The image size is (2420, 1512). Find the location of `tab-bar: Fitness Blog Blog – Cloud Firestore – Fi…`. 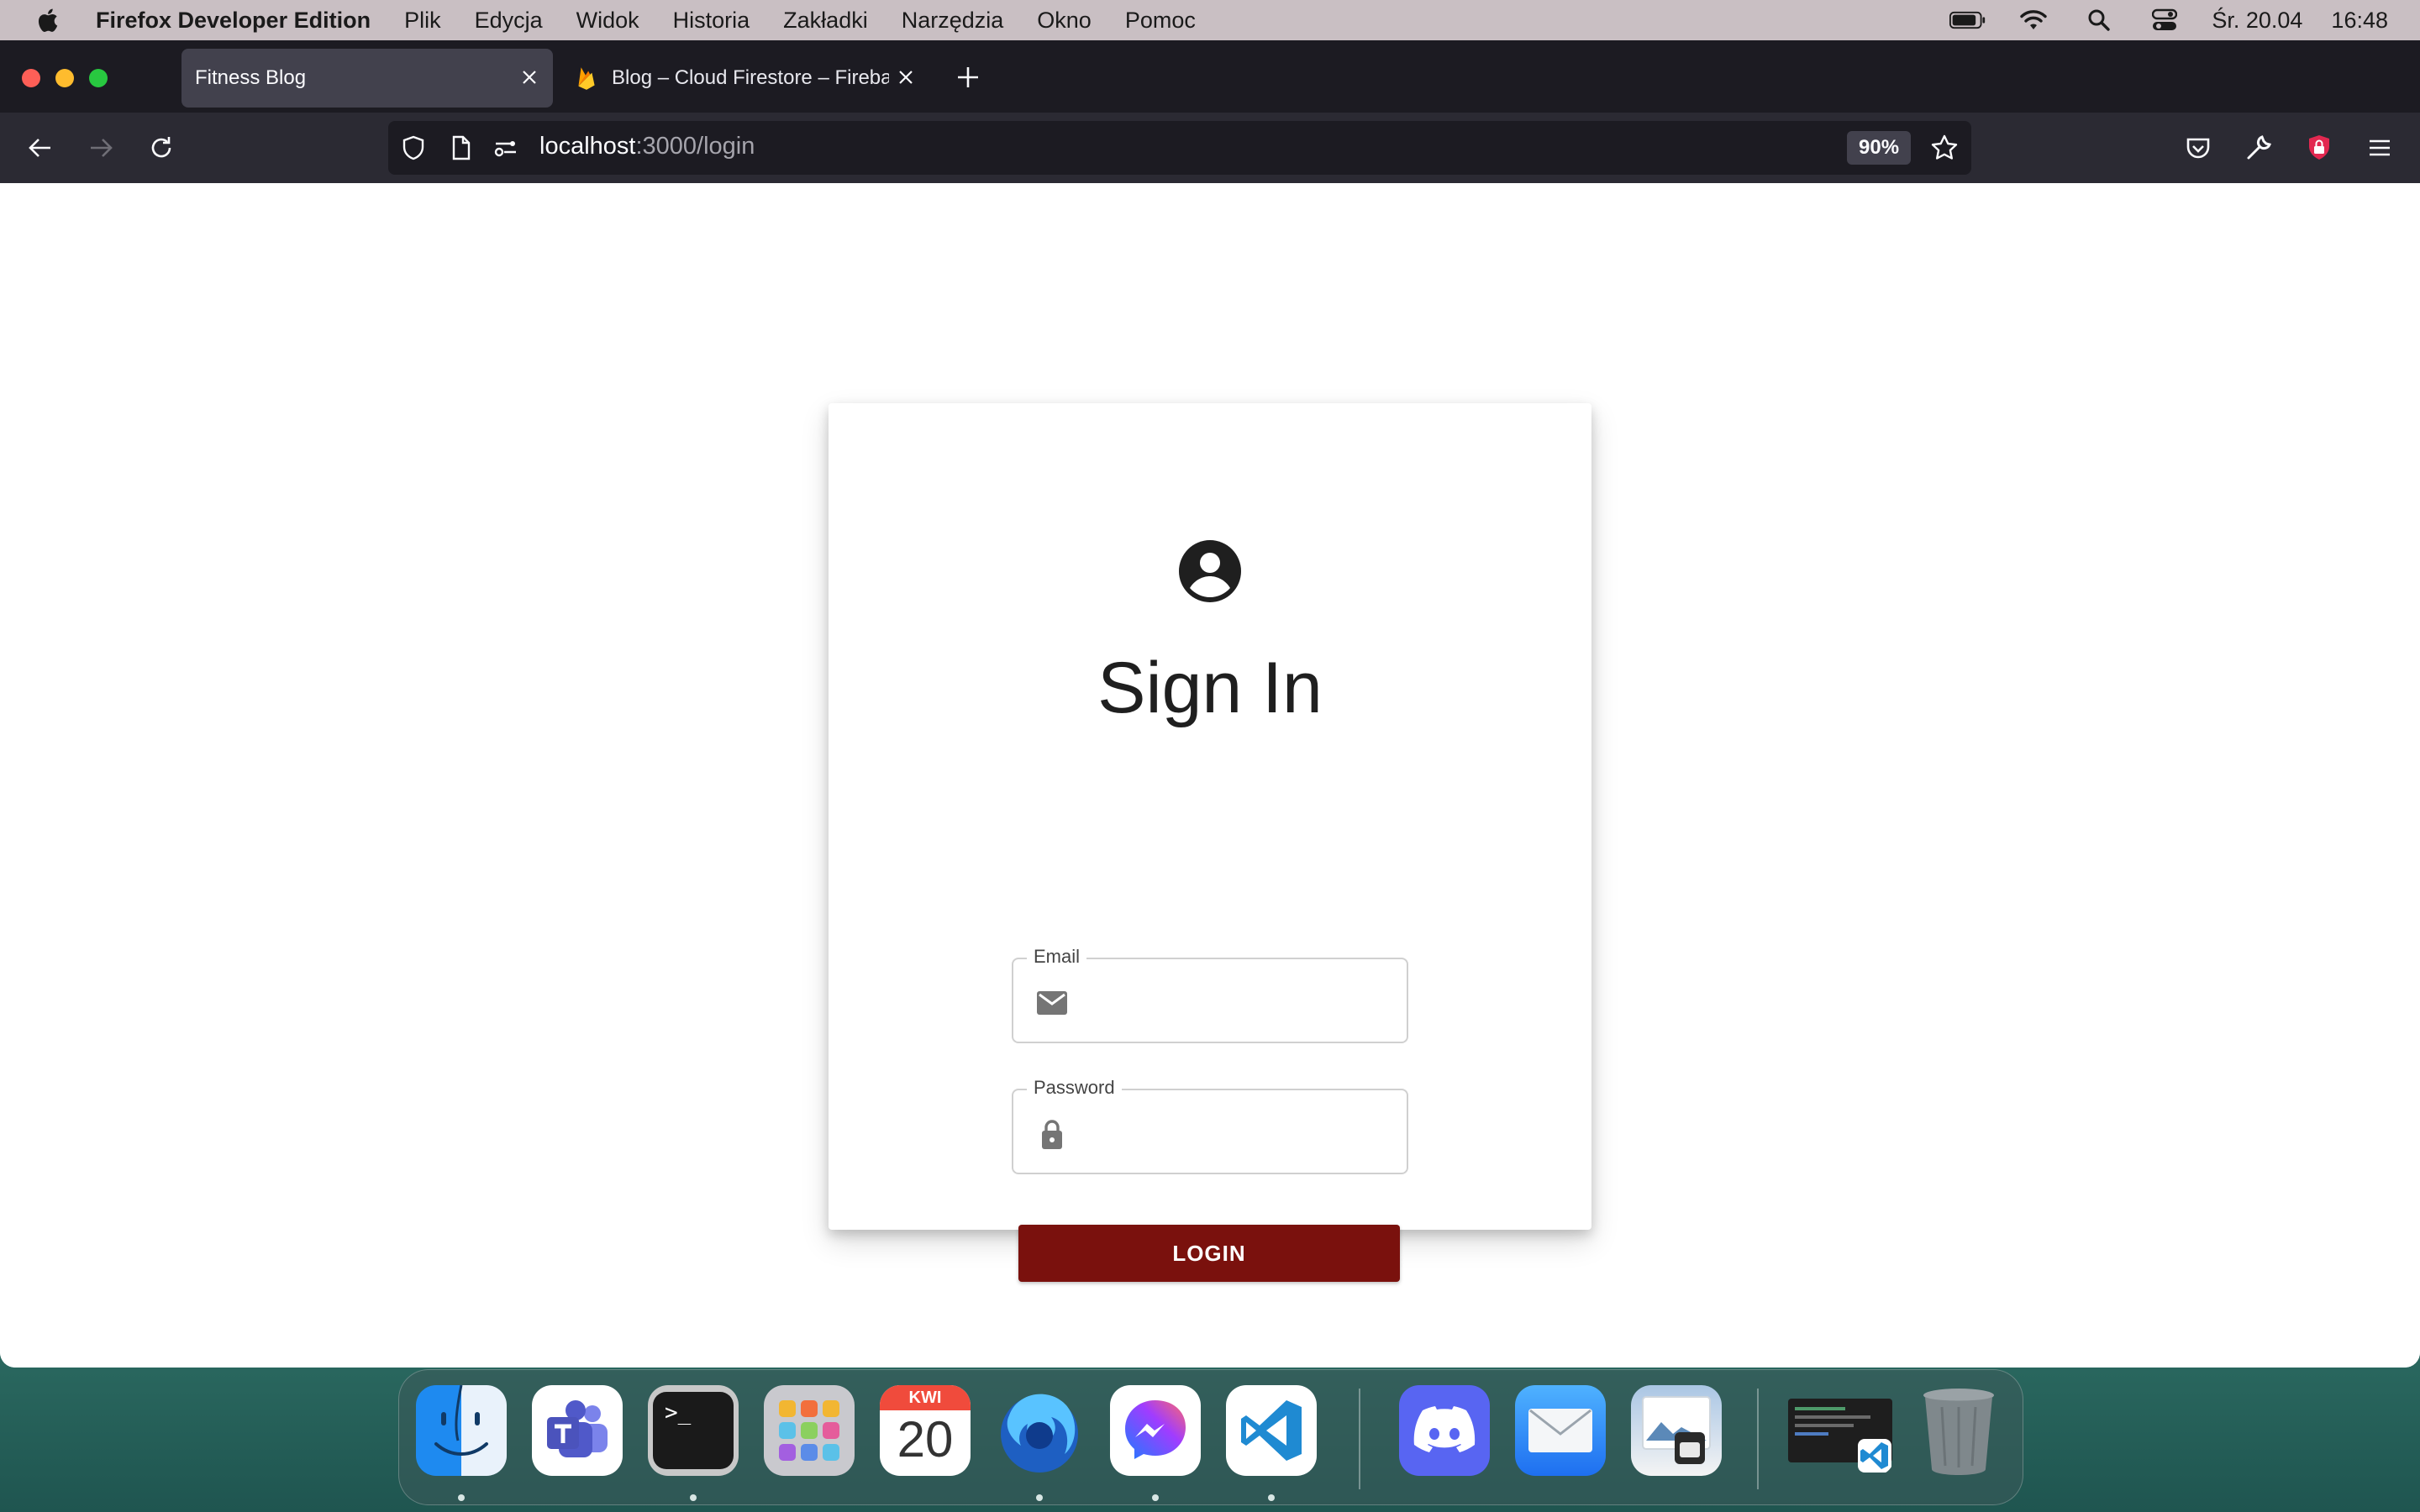

tab-bar: Fitness Blog Blog – Cloud Firestore – Fi… is located at coordinates (1210, 76).